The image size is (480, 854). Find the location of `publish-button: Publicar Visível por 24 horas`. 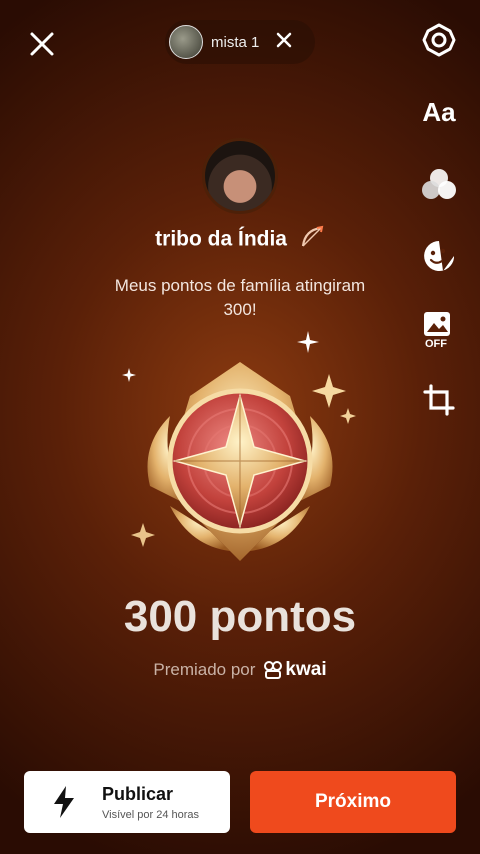

publish-button: Publicar Visível por 24 horas is located at coordinates (127, 802).